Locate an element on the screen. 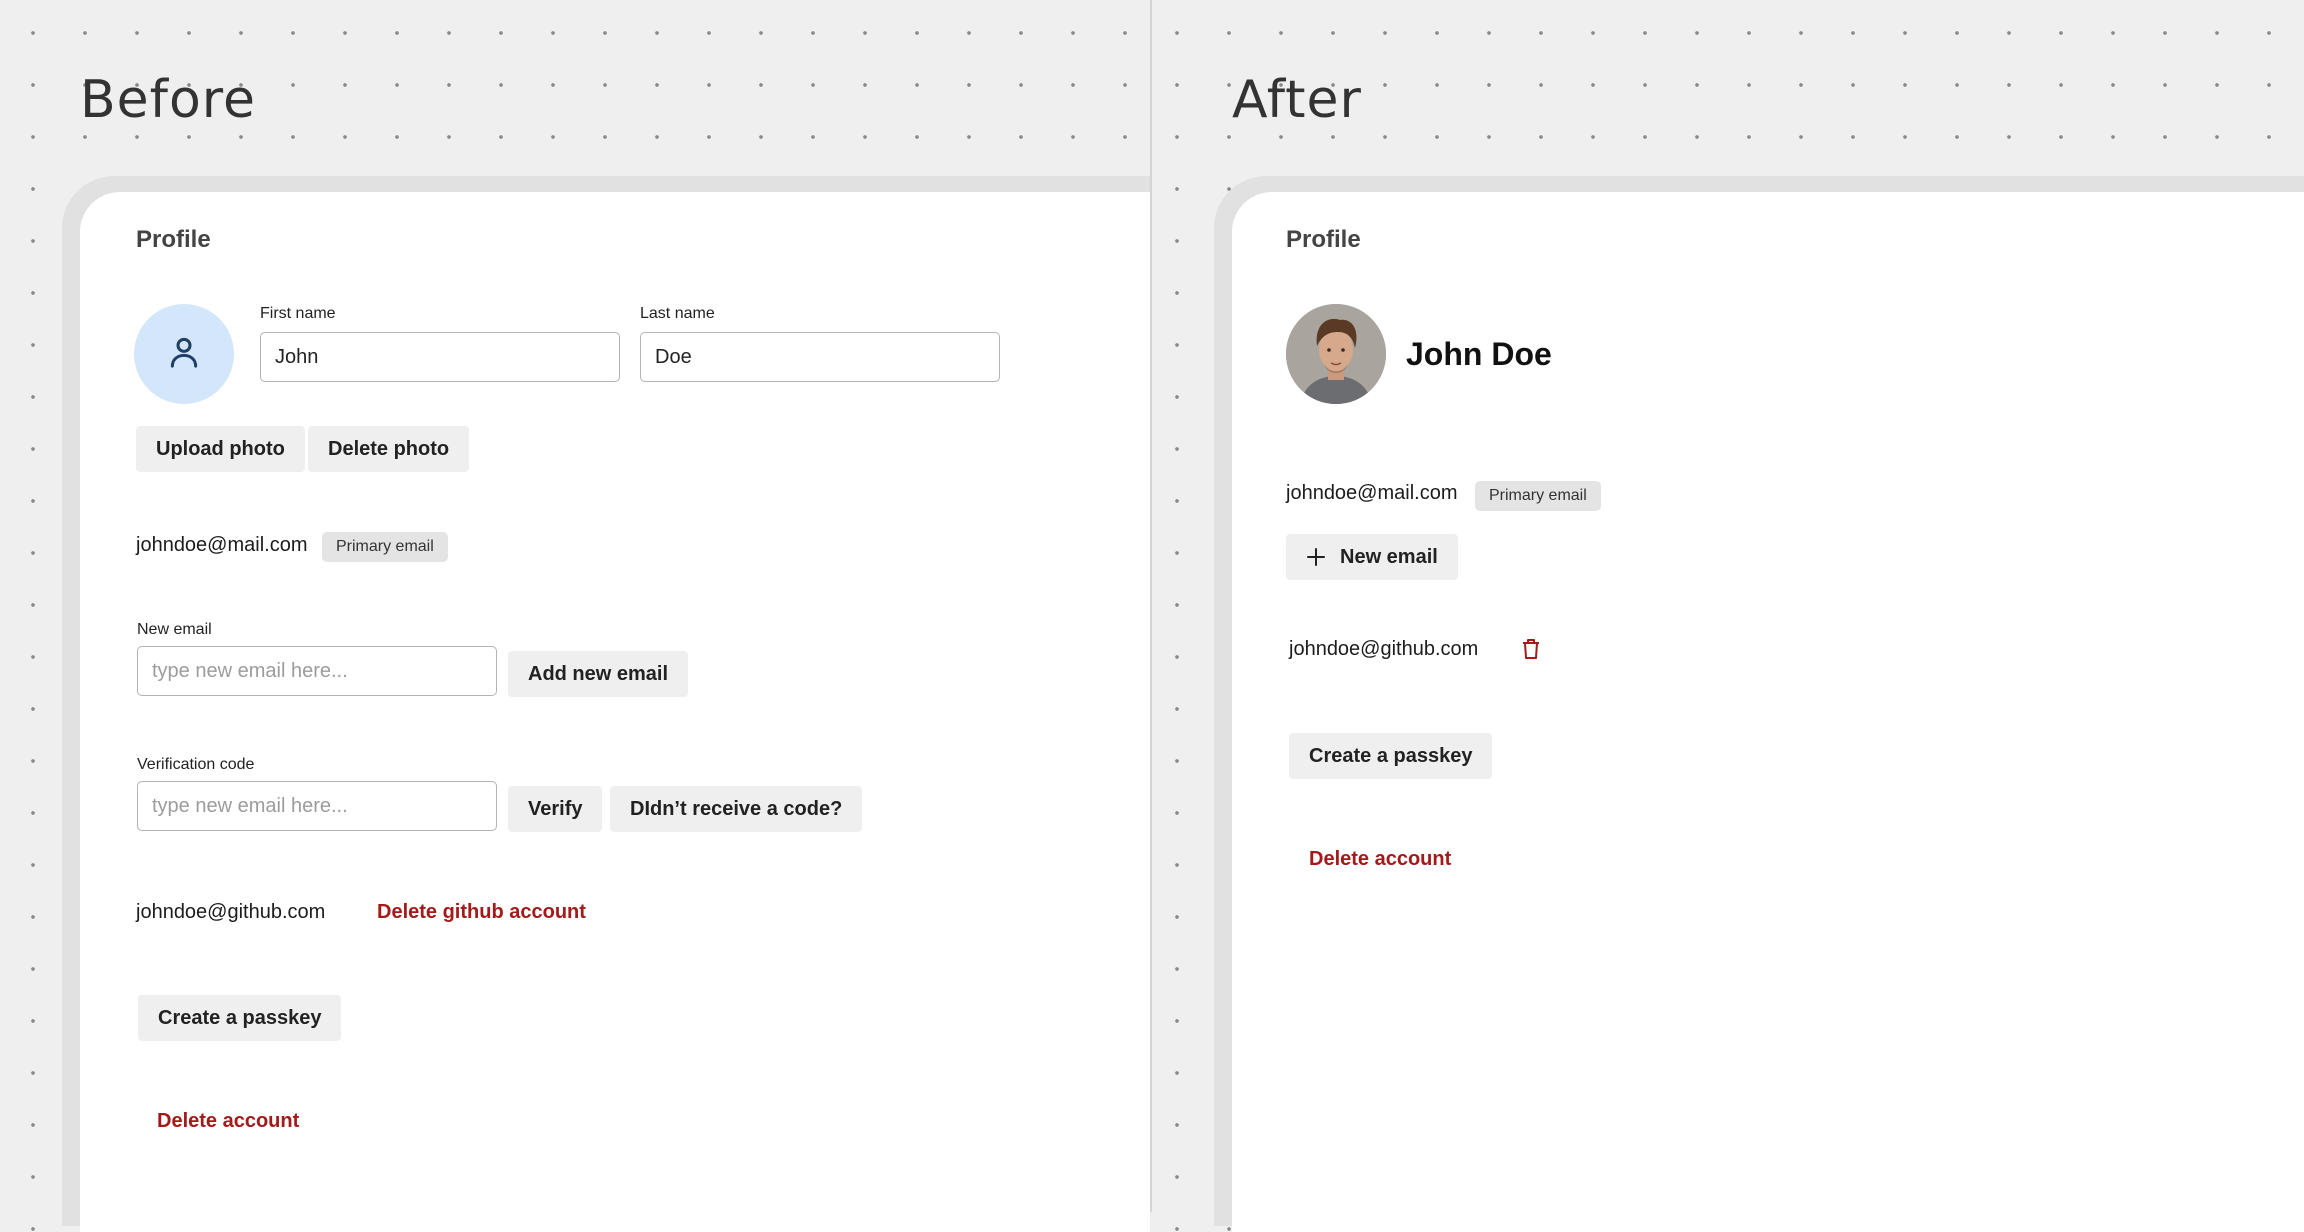  delete-github-account-link: Delete github account is located at coordinates (481, 912).